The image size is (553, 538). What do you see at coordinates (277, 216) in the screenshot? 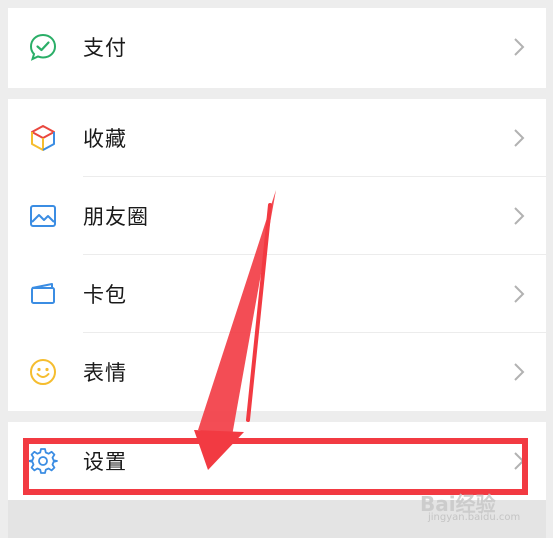
I see `menu-item-moments: 朋友圈` at bounding box center [277, 216].